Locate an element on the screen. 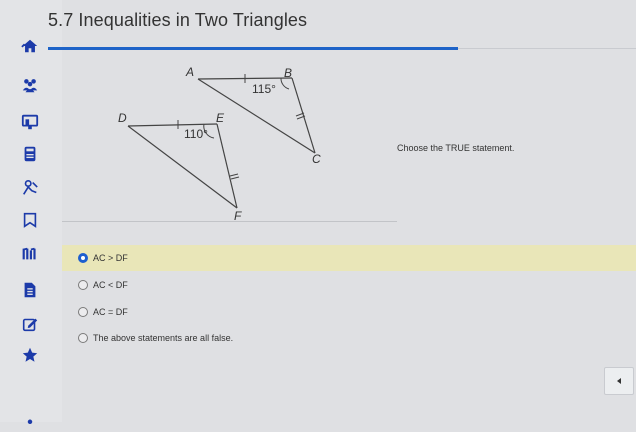 The image size is (636, 432). calculator-icon is located at coordinates (30, 154).